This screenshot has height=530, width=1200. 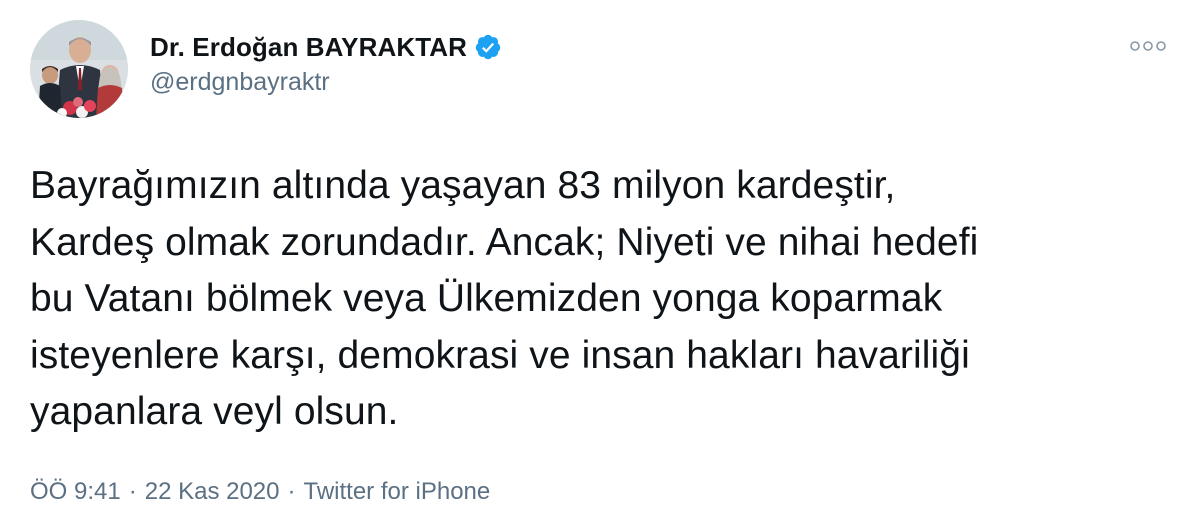 I want to click on tweet-time-link: ÖÖ 9:41, so click(x=75, y=492).